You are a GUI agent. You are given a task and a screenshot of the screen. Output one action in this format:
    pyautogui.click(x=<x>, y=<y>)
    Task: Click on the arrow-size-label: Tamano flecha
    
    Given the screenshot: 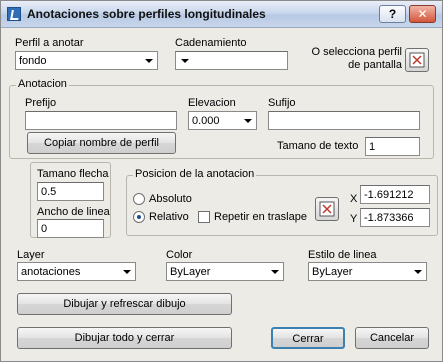 What is the action you would take?
    pyautogui.click(x=73, y=174)
    